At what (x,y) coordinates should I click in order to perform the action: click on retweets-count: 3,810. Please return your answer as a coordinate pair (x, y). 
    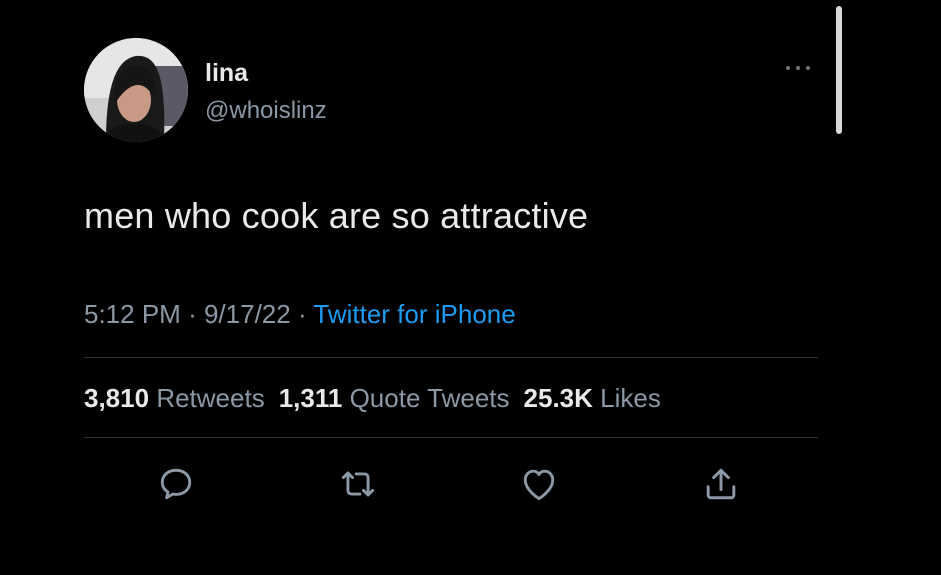
    Looking at the image, I should click on (117, 398).